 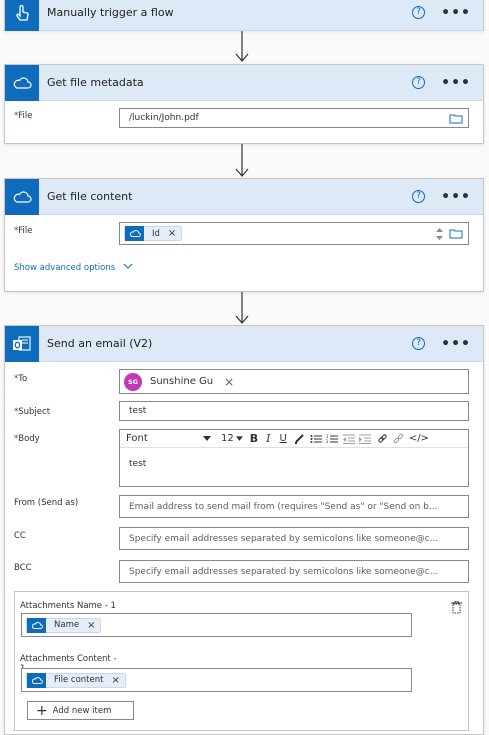 I want to click on numbered-list-icon: 1 2, so click(x=332, y=439).